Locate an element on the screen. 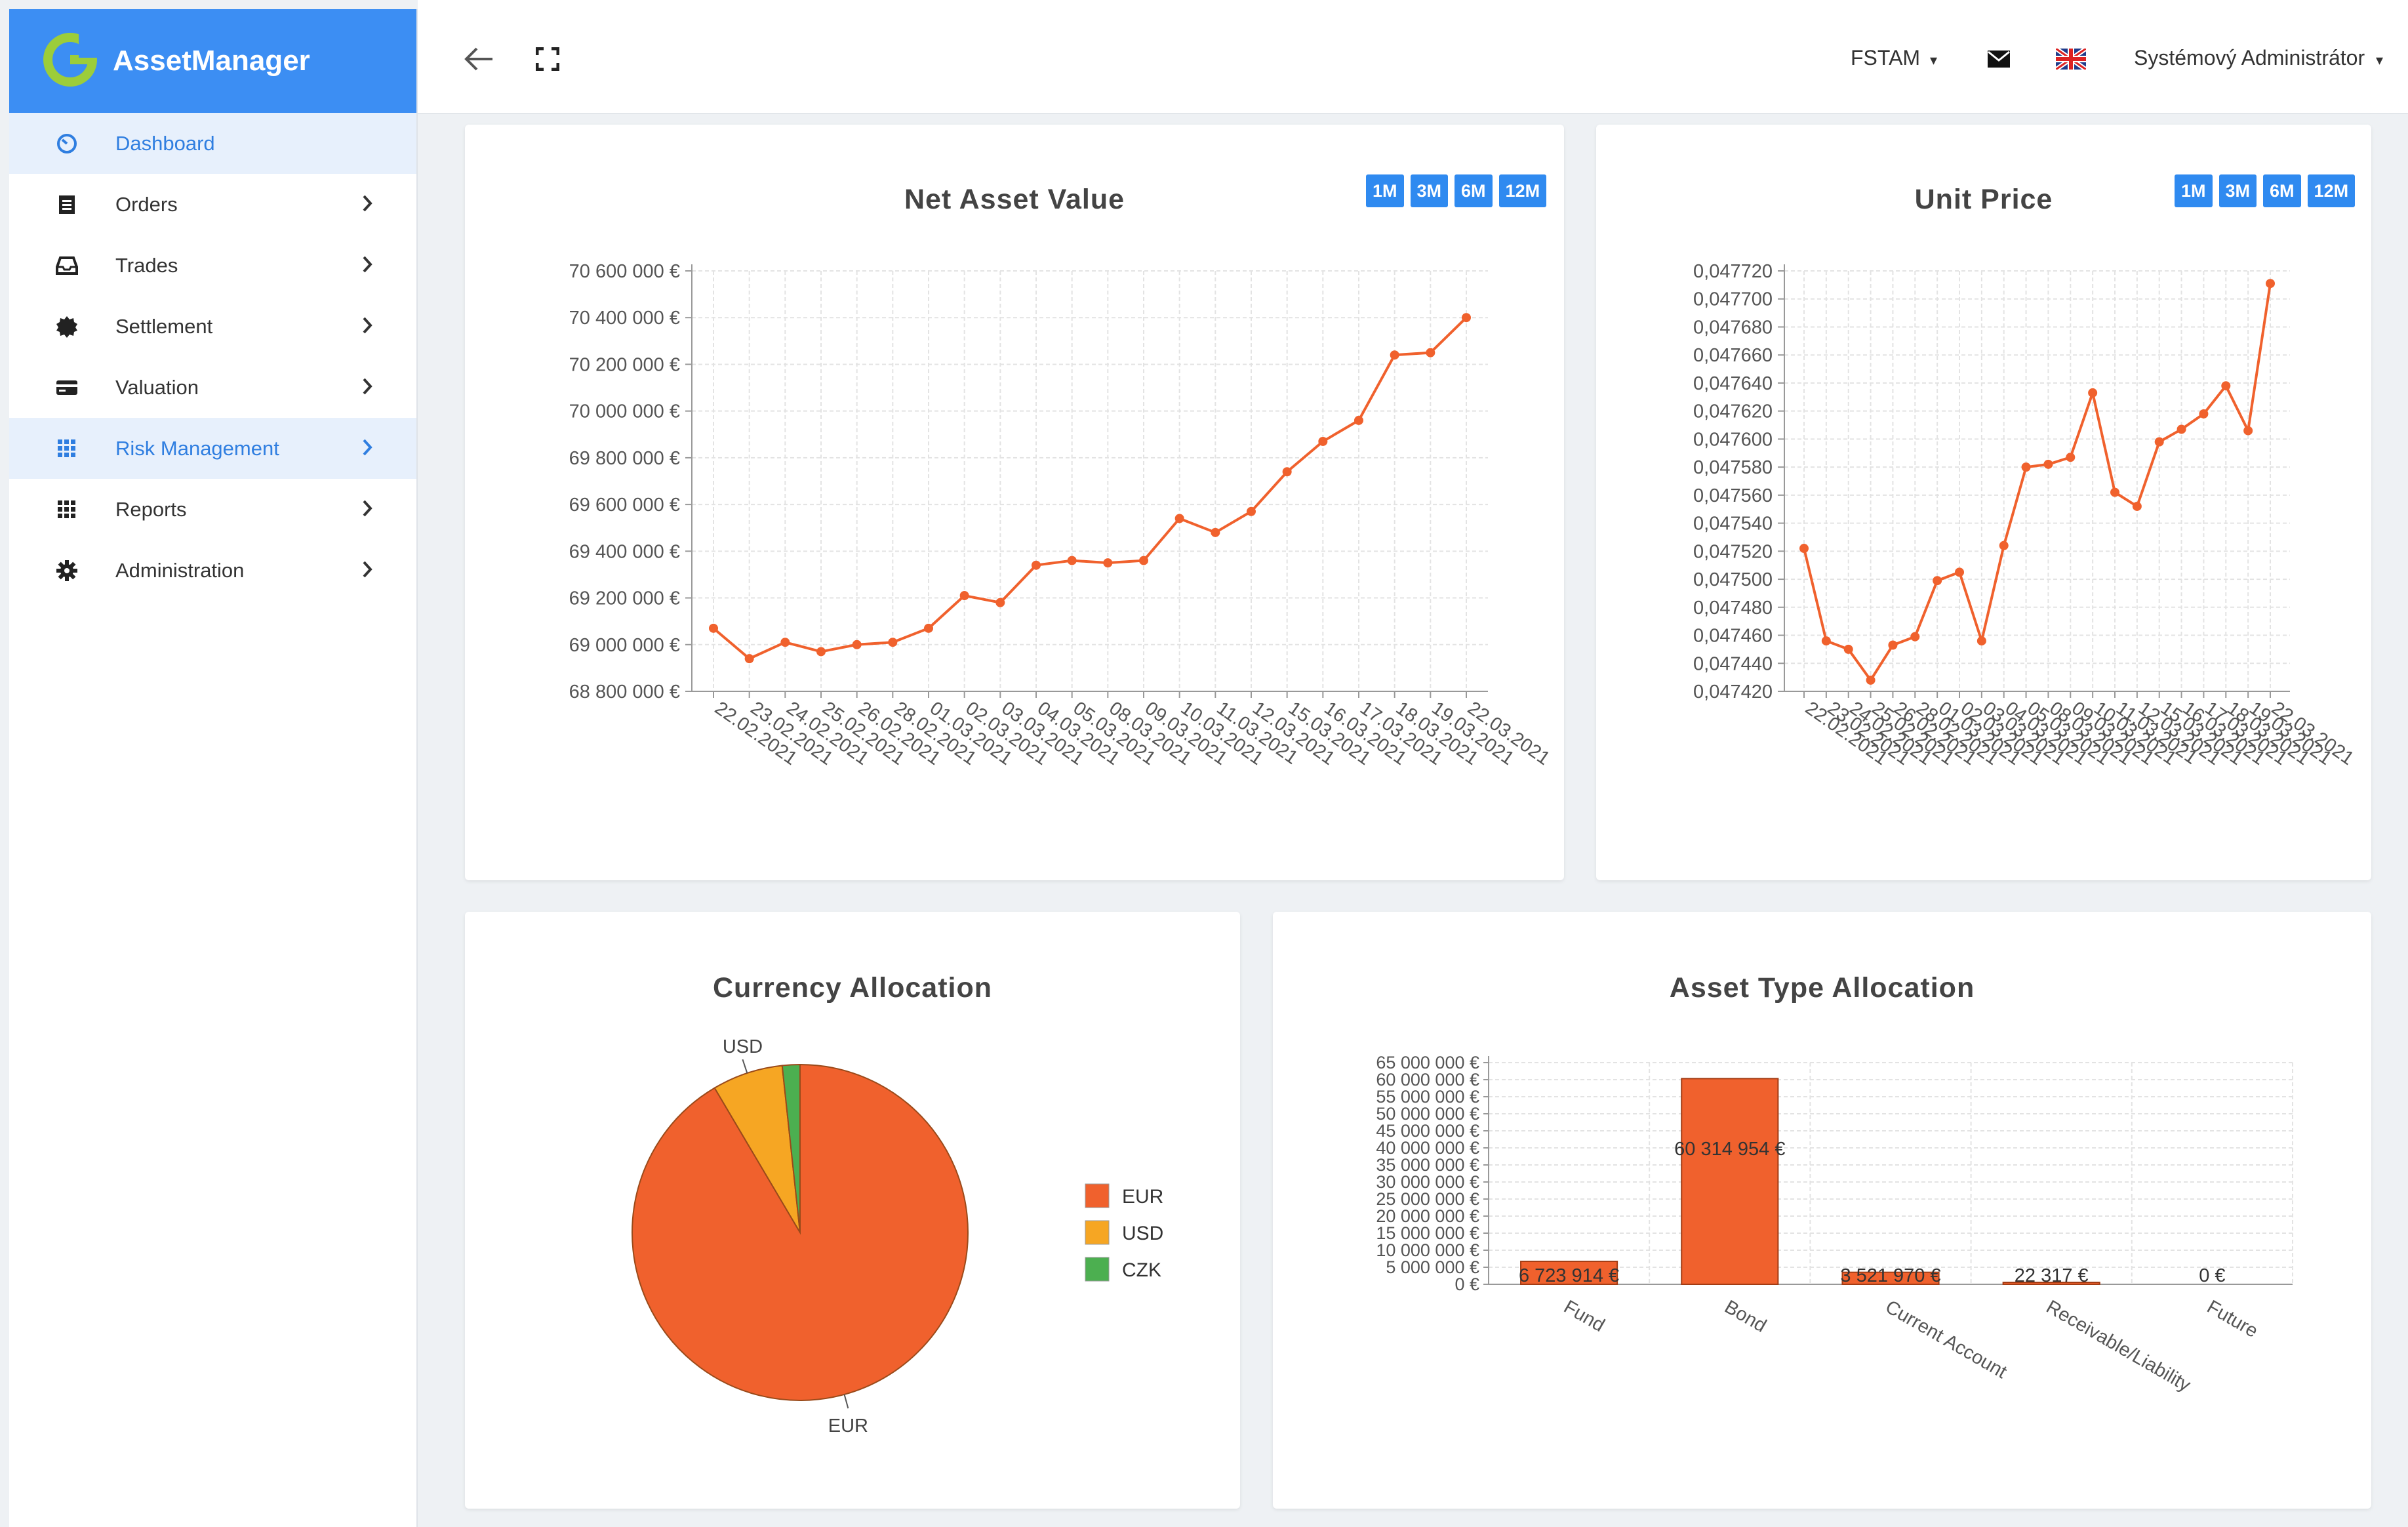 The height and width of the screenshot is (1527, 2408). y-tick-label: 0,047620 is located at coordinates (1733, 411).